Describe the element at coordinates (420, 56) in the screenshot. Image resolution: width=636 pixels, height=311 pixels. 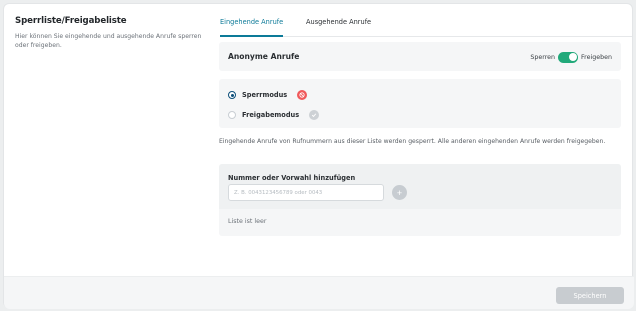
I see `anonymous-calls-panel: Anonyme Anrufe Sperren Freigeben` at that location.